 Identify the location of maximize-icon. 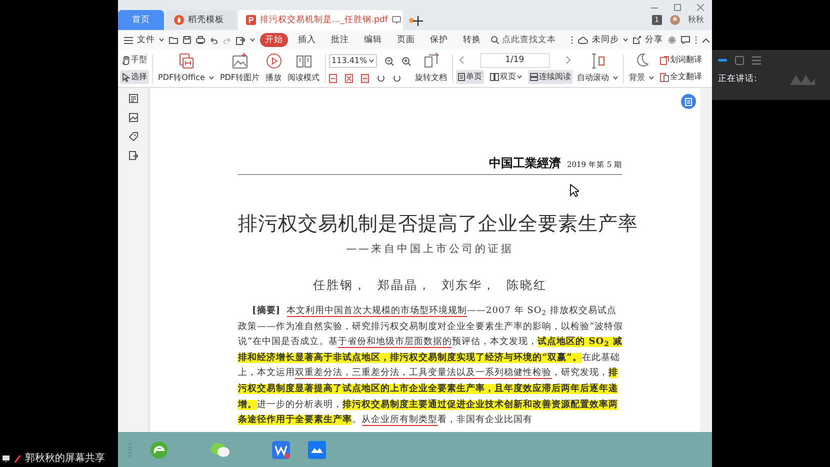
(677, 7).